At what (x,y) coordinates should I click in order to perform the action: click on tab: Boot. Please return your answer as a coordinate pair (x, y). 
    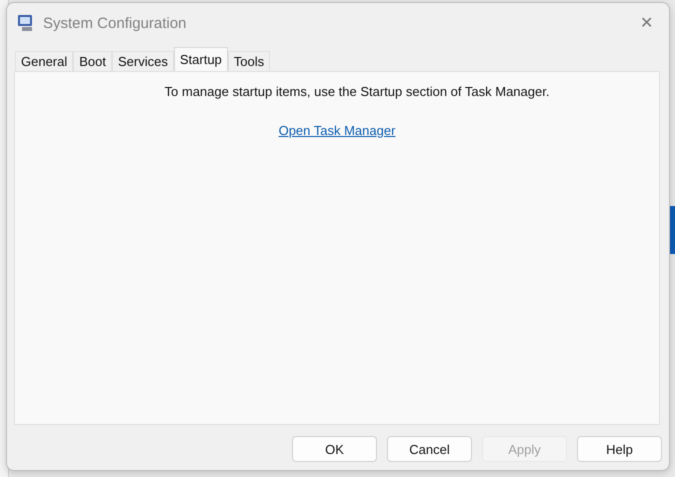
    Looking at the image, I should click on (92, 61).